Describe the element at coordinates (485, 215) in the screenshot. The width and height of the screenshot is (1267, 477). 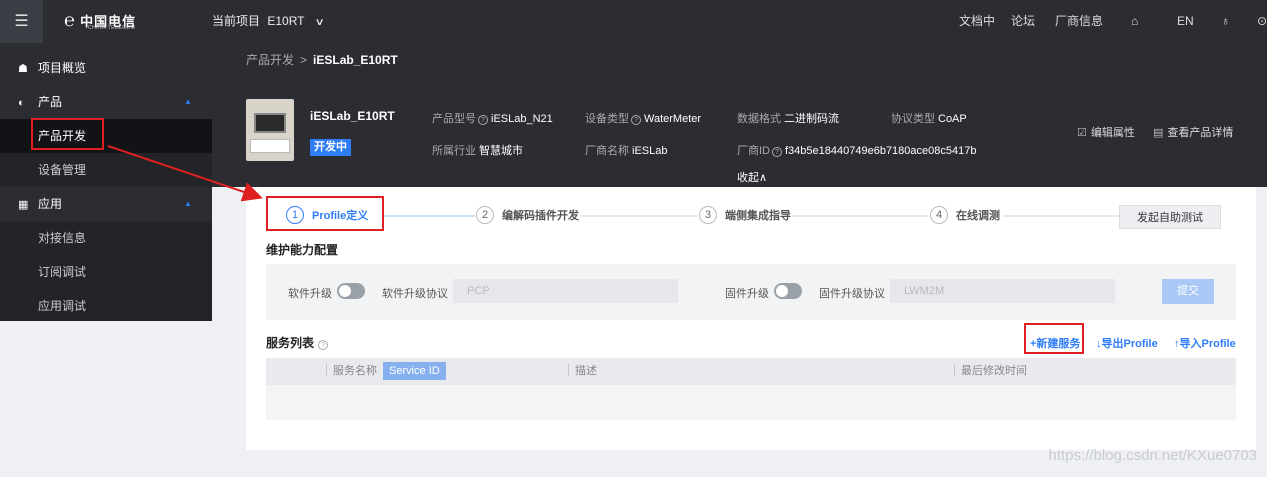
I see `step-number: 2` at that location.